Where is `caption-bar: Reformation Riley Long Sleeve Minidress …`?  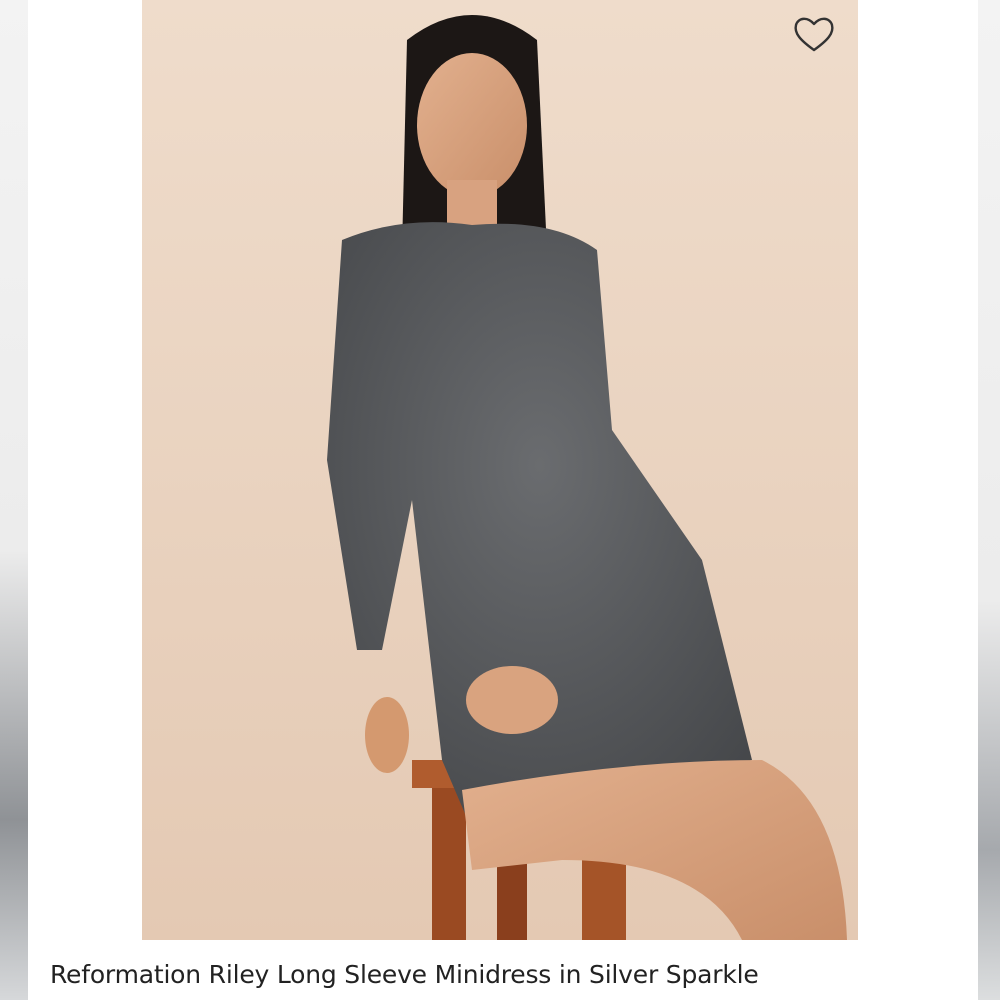 caption-bar: Reformation Riley Long Sleeve Minidress … is located at coordinates (503, 970).